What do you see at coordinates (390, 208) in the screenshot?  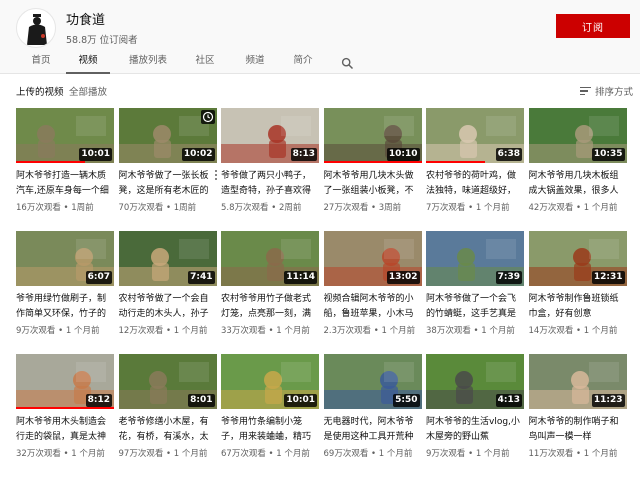 I see `video-age: 3周前` at bounding box center [390, 208].